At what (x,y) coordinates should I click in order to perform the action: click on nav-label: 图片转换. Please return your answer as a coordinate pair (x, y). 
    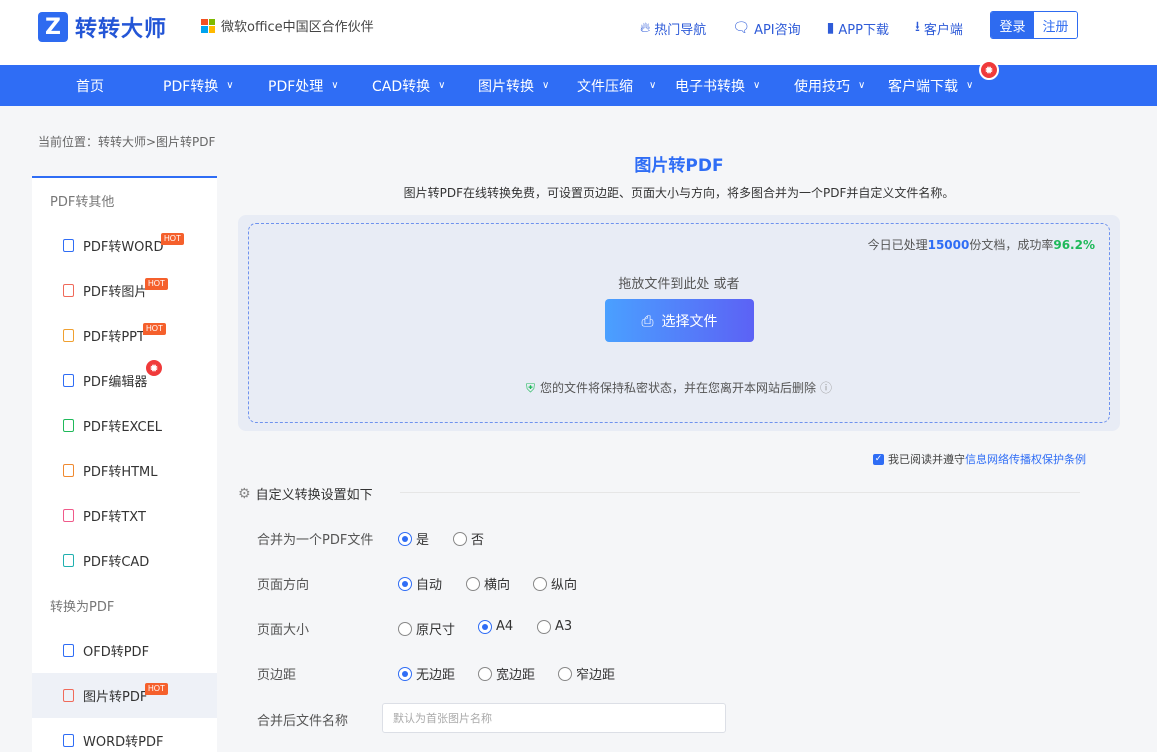
    Looking at the image, I should click on (506, 86).